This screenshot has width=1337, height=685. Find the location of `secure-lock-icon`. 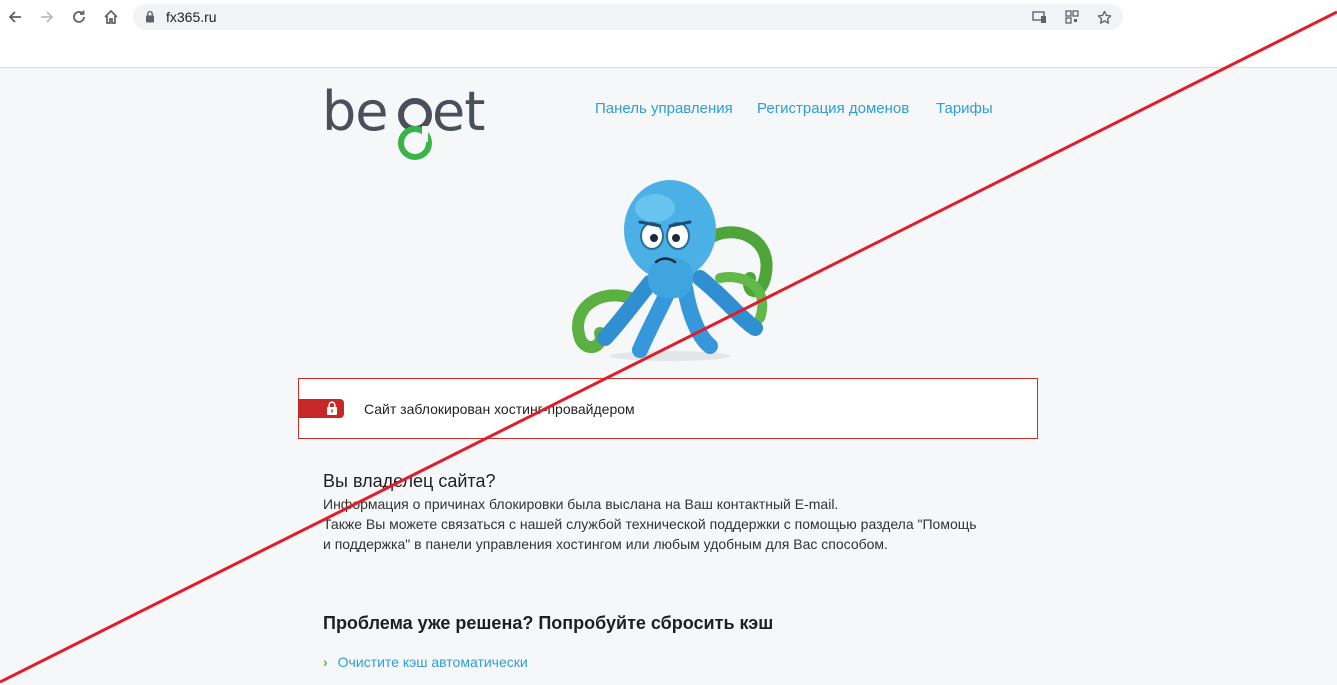

secure-lock-icon is located at coordinates (150, 19).